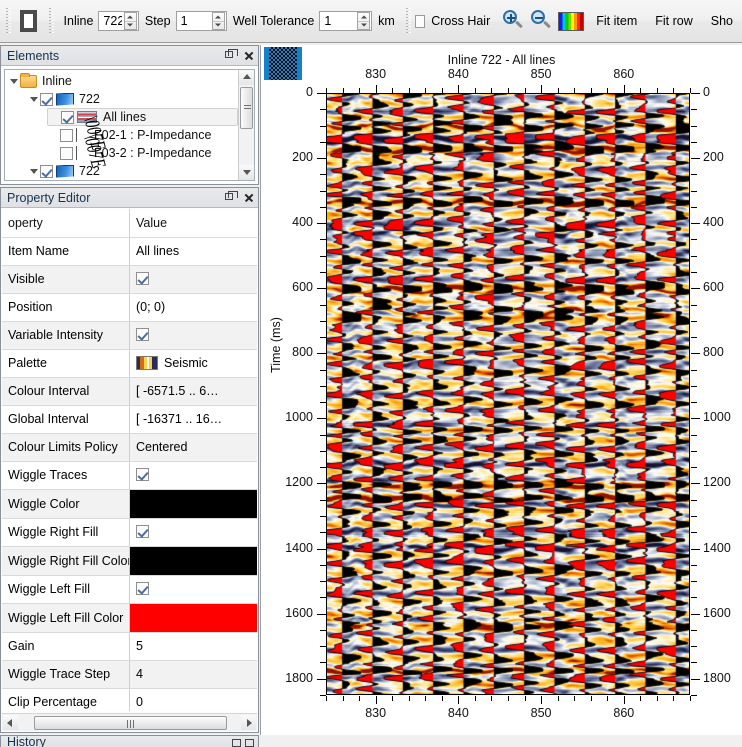  What do you see at coordinates (193, 646) in the screenshot?
I see `property-value: 5` at bounding box center [193, 646].